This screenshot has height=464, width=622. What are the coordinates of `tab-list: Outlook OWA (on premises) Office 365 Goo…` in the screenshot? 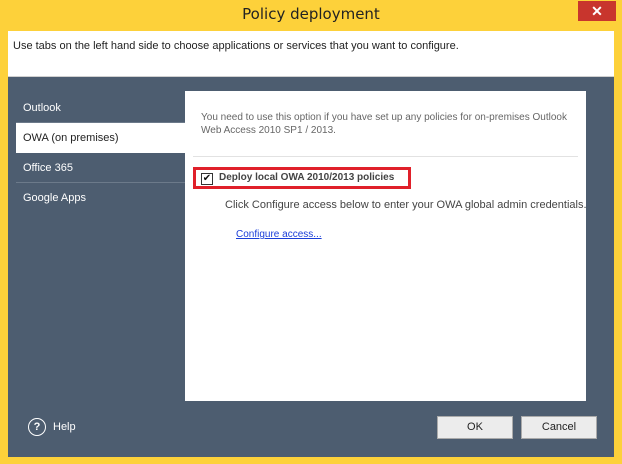 It's located at (104, 153).